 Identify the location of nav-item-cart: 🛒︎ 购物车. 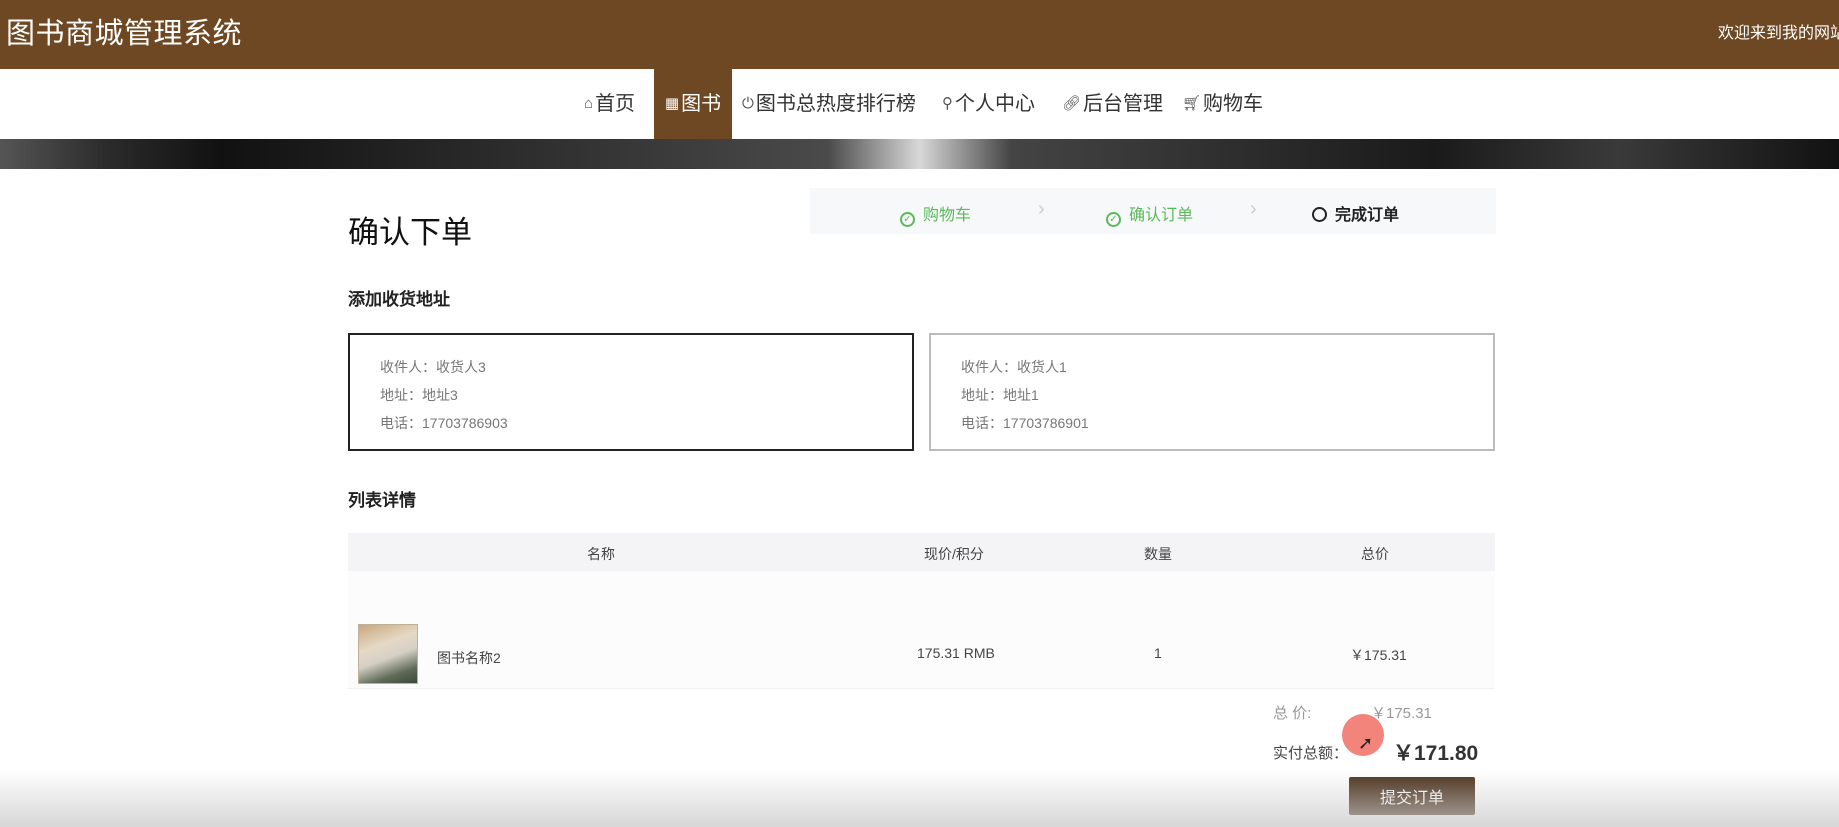
(1222, 104).